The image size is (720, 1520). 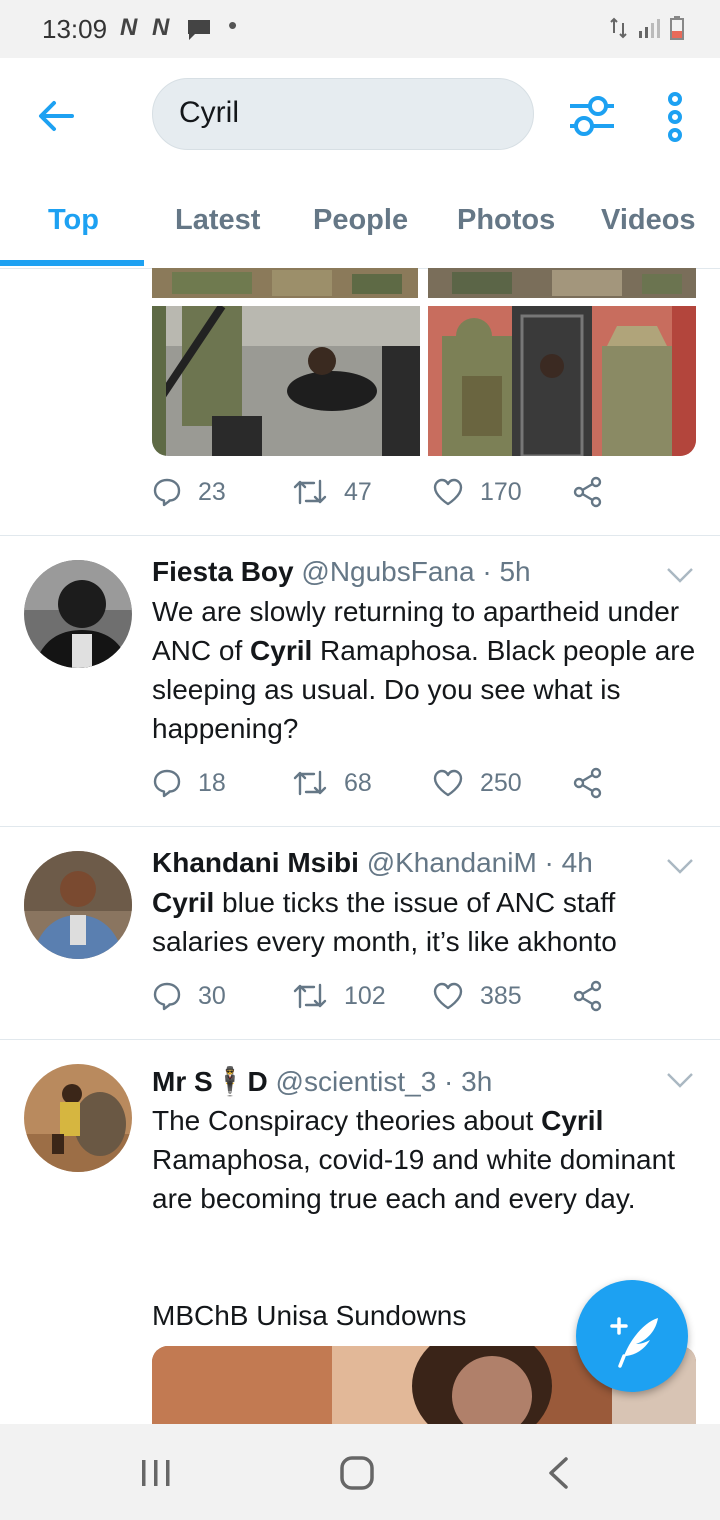 I want to click on tweet-handle-time: @scientist_3 · 3h, so click(x=384, y=1081).